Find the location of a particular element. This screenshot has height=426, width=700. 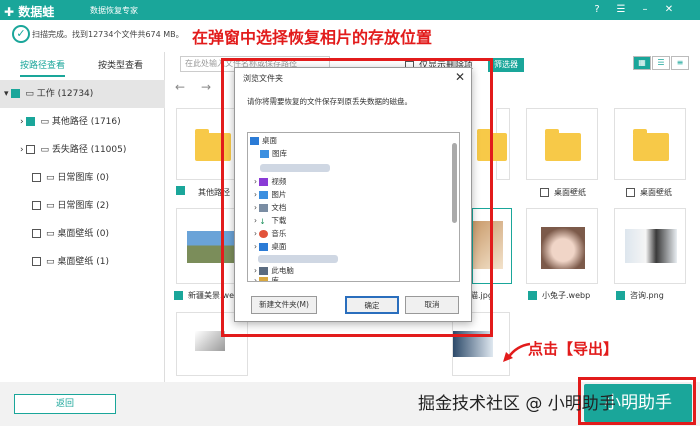

tree-item-label: 桌面壁纸 (1) is located at coordinates (83, 262).